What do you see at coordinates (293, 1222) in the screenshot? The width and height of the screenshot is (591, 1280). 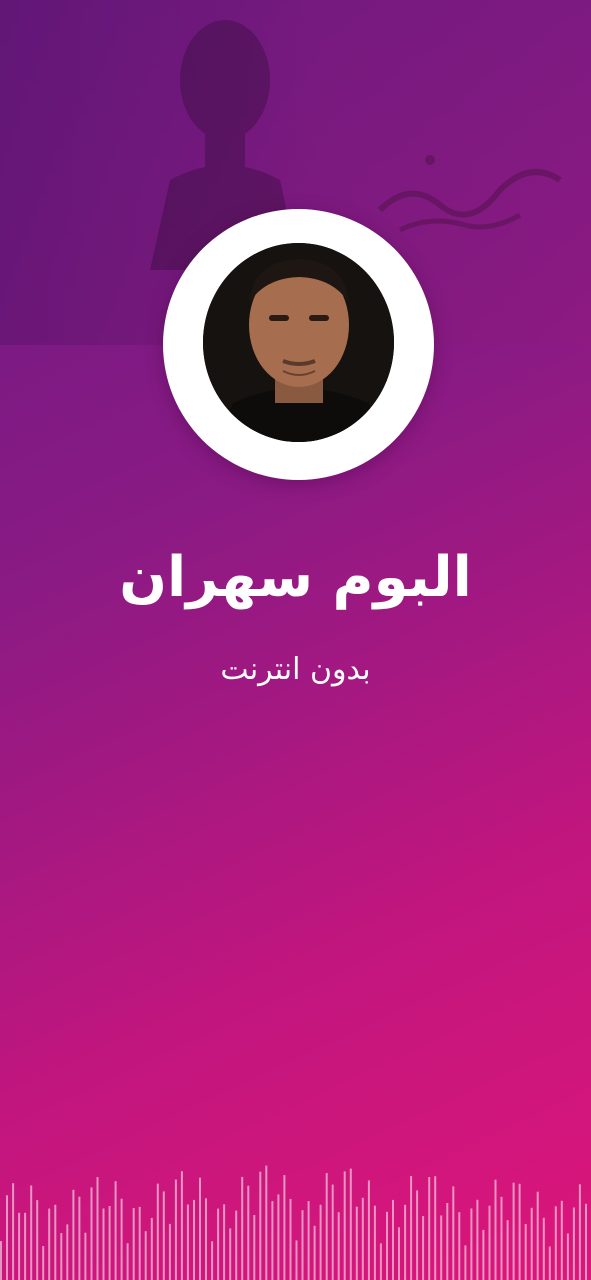 I see `audio-waveform-icon` at bounding box center [293, 1222].